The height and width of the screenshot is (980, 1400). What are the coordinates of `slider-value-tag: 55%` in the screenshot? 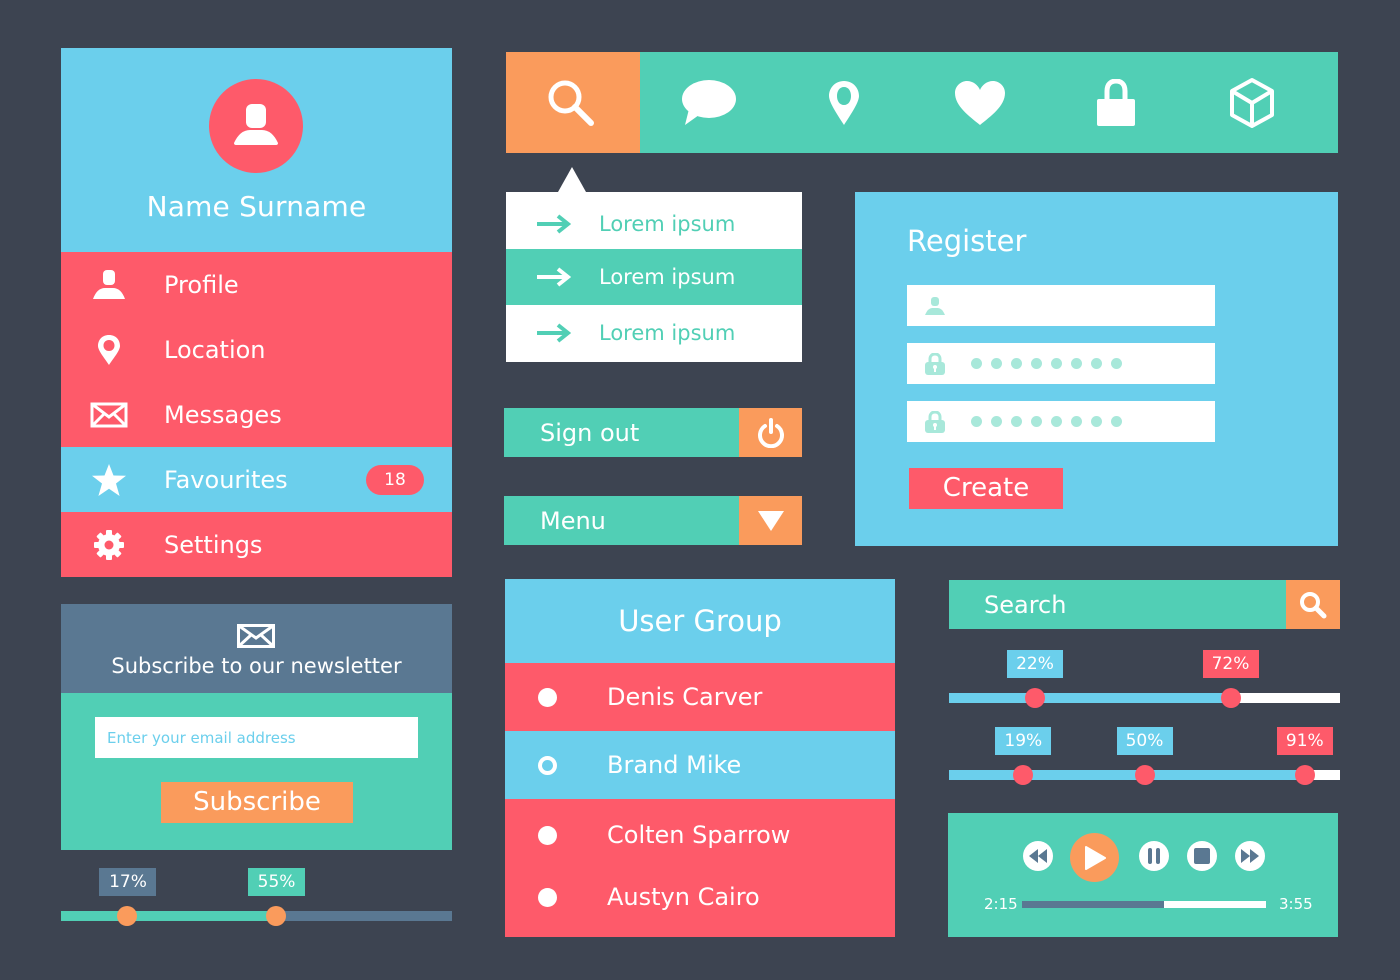 It's located at (277, 882).